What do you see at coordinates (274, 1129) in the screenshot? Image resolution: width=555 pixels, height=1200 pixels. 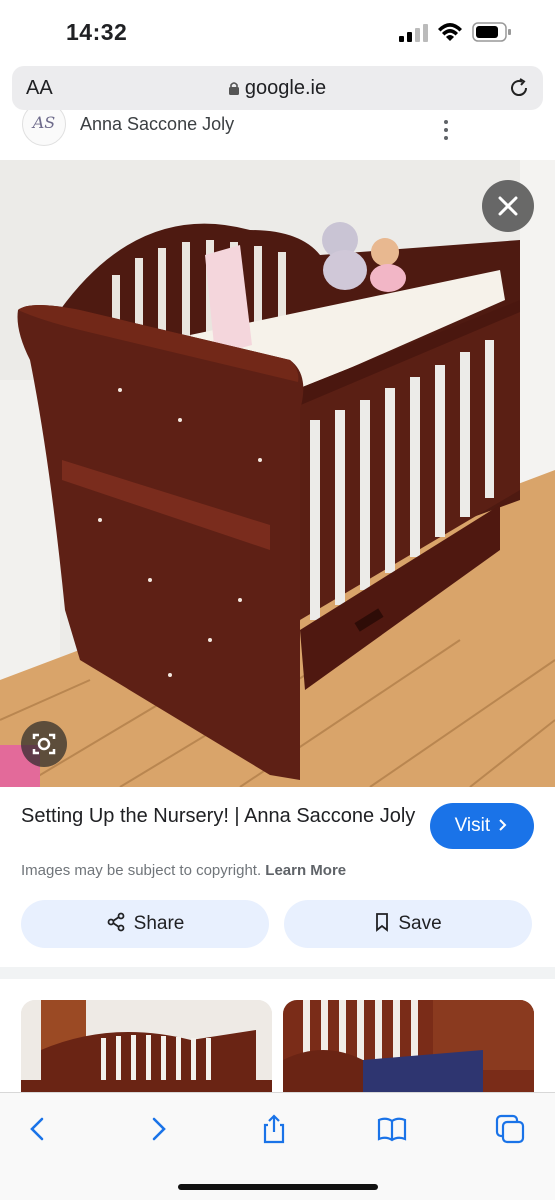 I see `share-sheet-icon` at bounding box center [274, 1129].